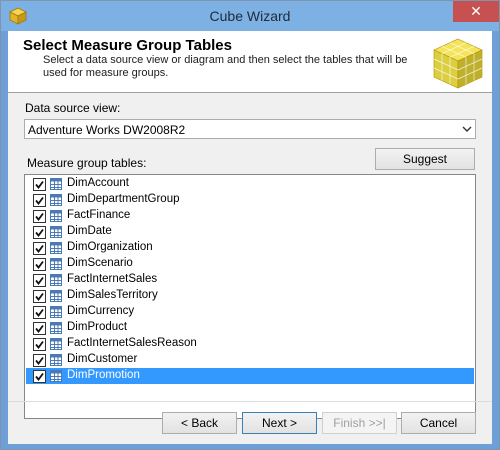 The height and width of the screenshot is (450, 500). What do you see at coordinates (250, 328) in the screenshot?
I see `list-item: DimProduct` at bounding box center [250, 328].